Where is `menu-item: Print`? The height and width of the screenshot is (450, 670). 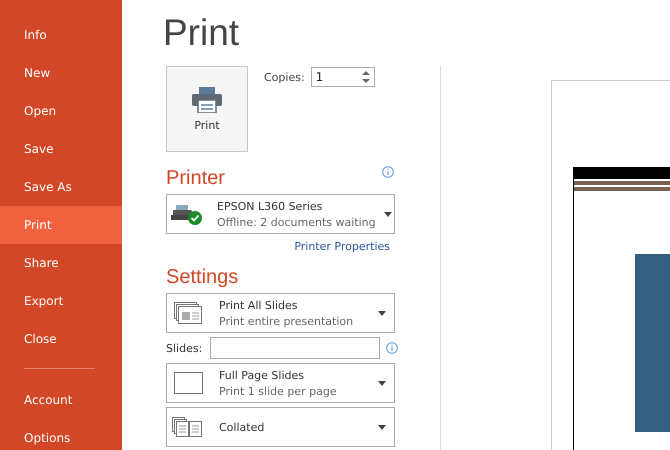 menu-item: Print is located at coordinates (61, 225).